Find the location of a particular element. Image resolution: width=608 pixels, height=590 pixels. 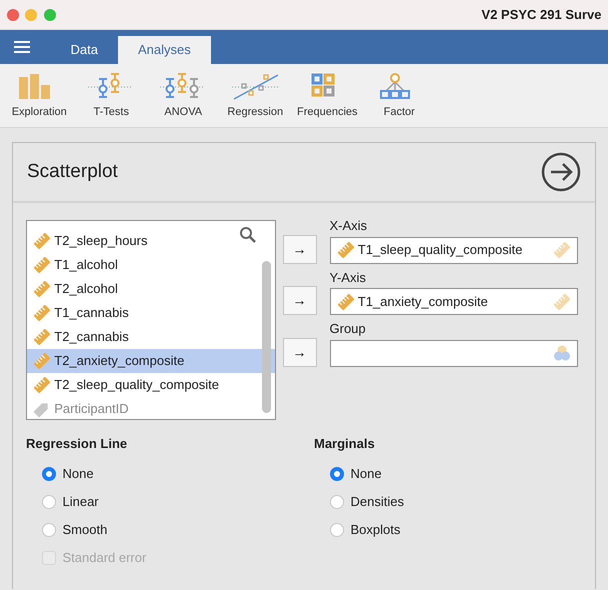

scrollbar-thumb is located at coordinates (266, 337).